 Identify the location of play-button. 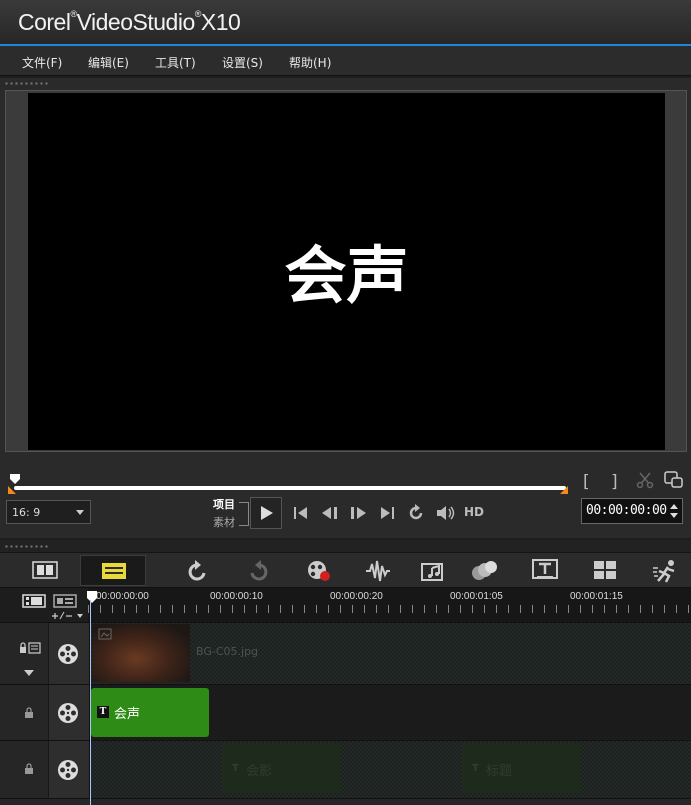
(266, 513).